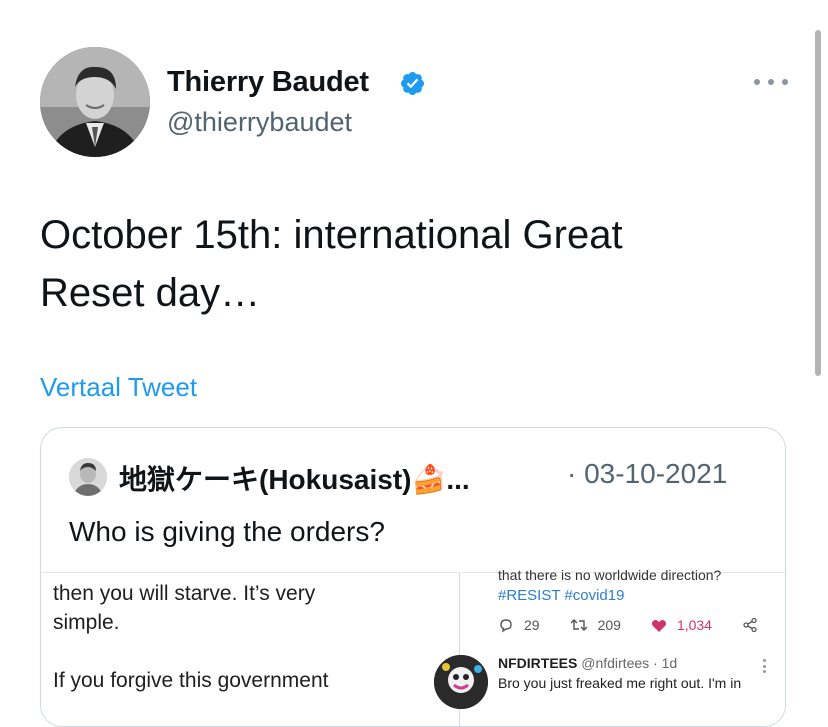 Image resolution: width=828 pixels, height=727 pixels. I want to click on more-options-icon, so click(771, 82).